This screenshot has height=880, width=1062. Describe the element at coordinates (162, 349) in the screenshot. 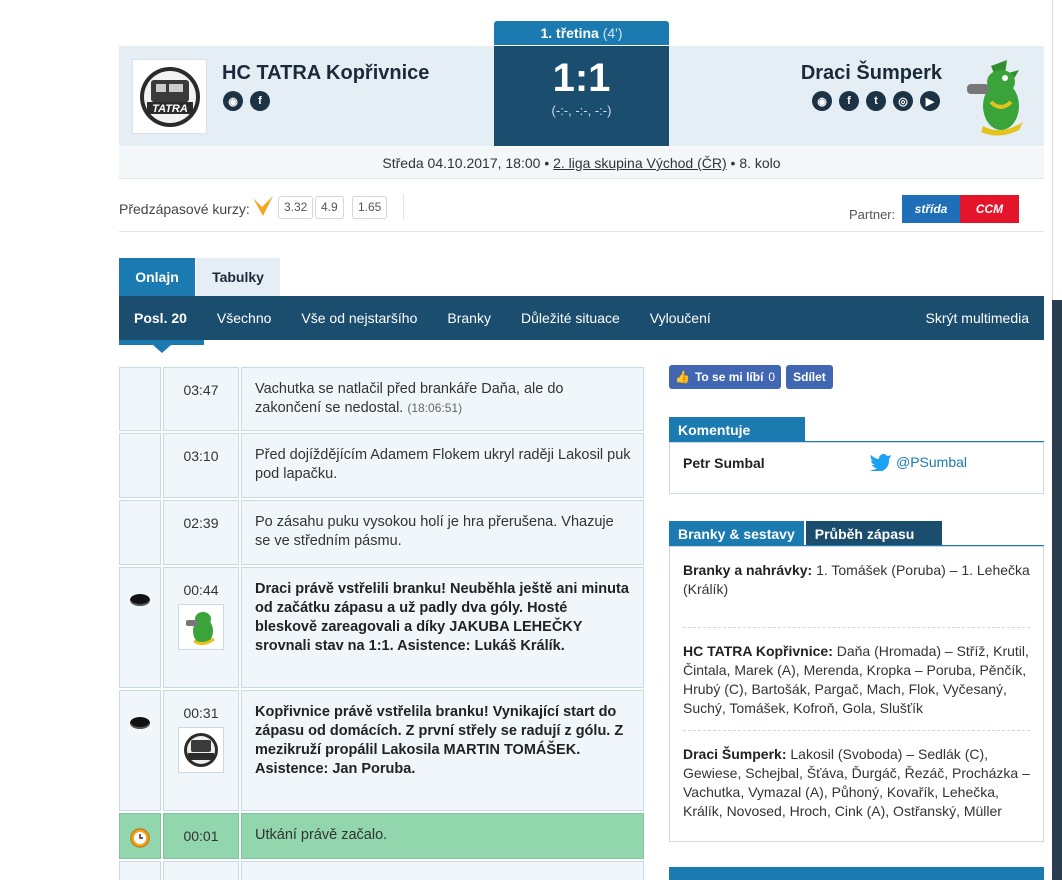

I see `active-filter-arrow` at that location.